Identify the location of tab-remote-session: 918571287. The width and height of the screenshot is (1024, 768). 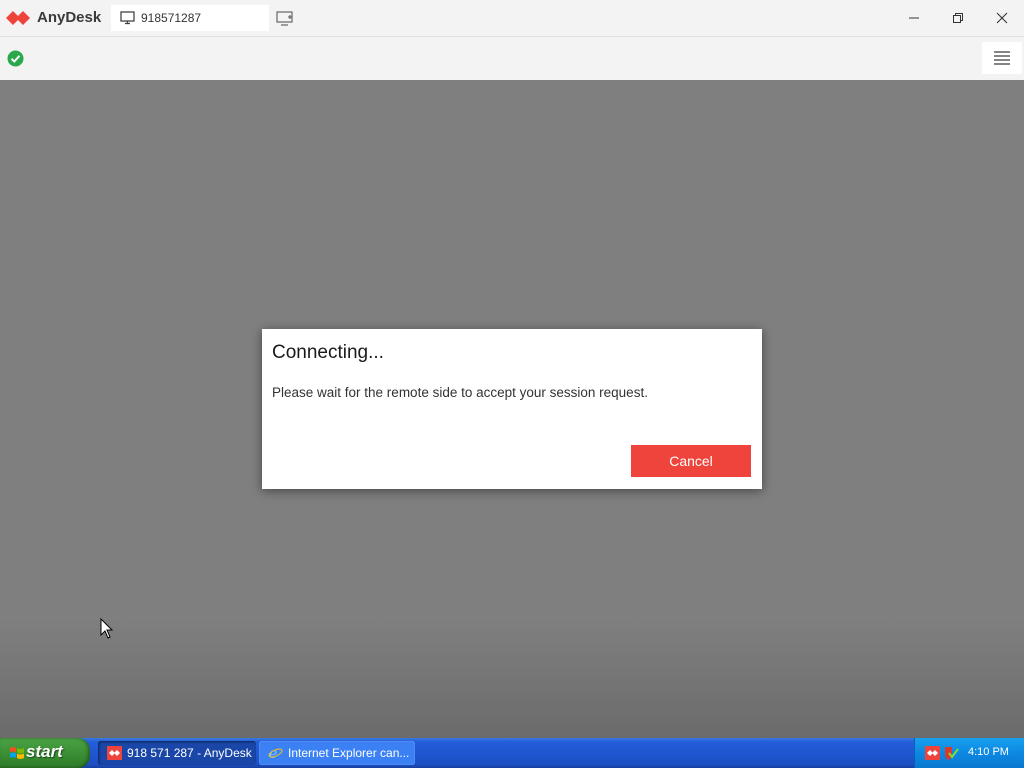
(190, 18).